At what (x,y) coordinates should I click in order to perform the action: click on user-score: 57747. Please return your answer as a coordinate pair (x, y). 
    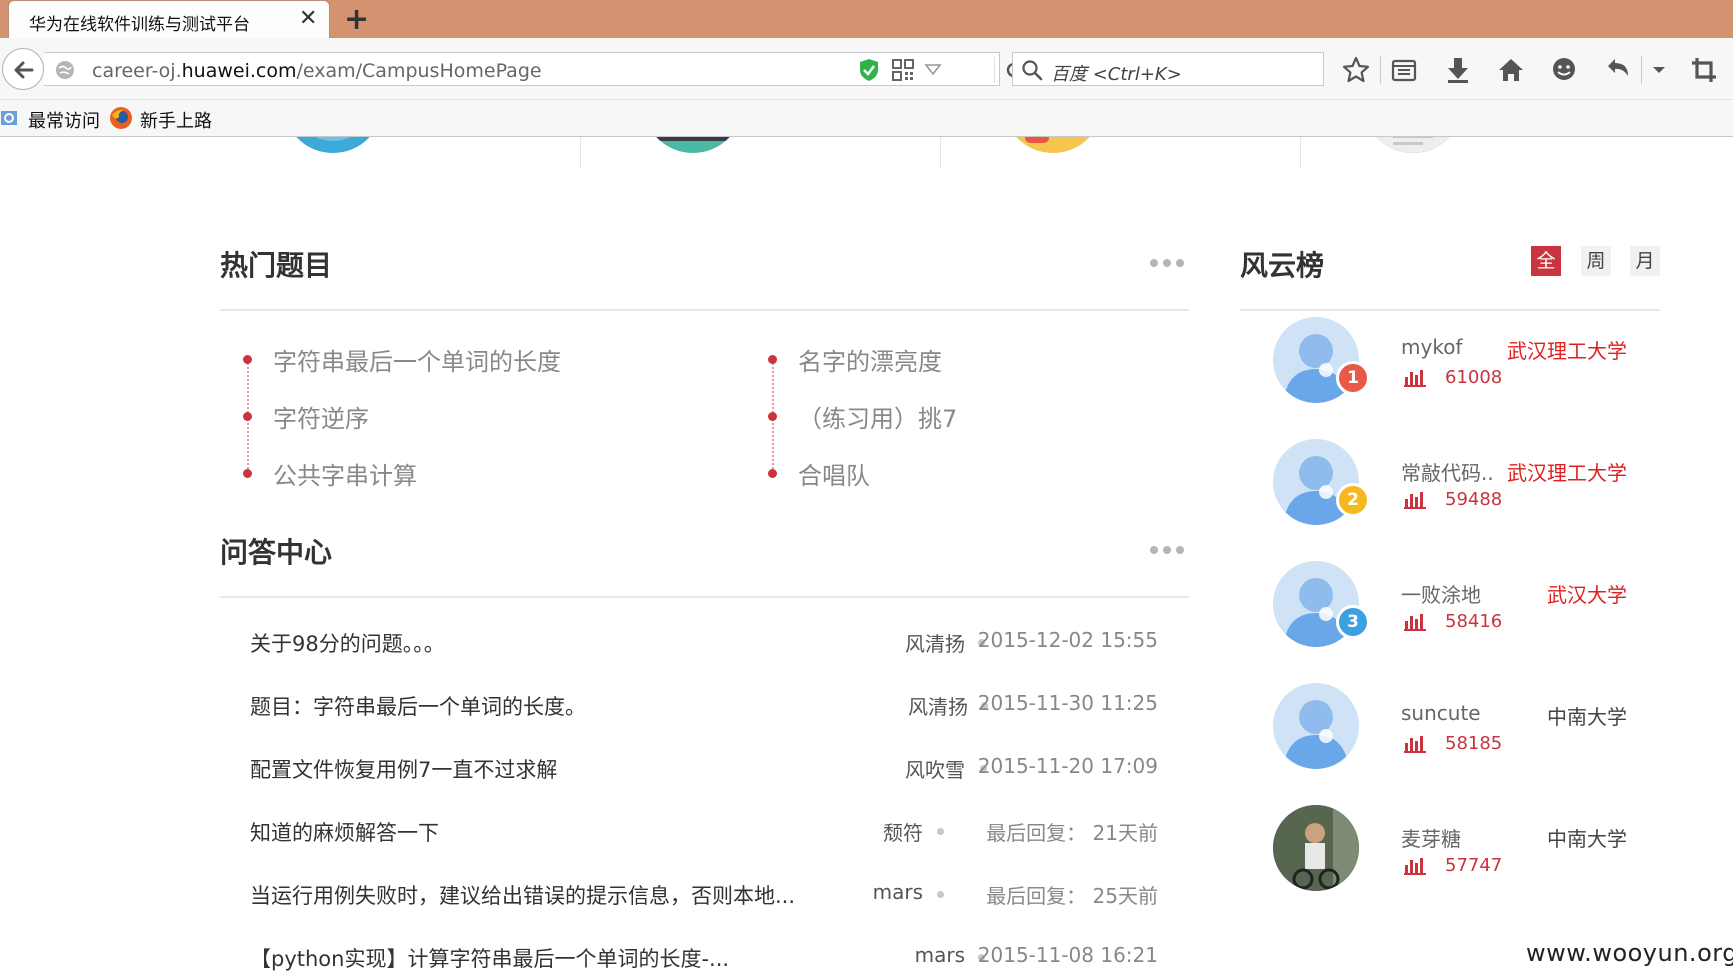
    Looking at the image, I should click on (1474, 865).